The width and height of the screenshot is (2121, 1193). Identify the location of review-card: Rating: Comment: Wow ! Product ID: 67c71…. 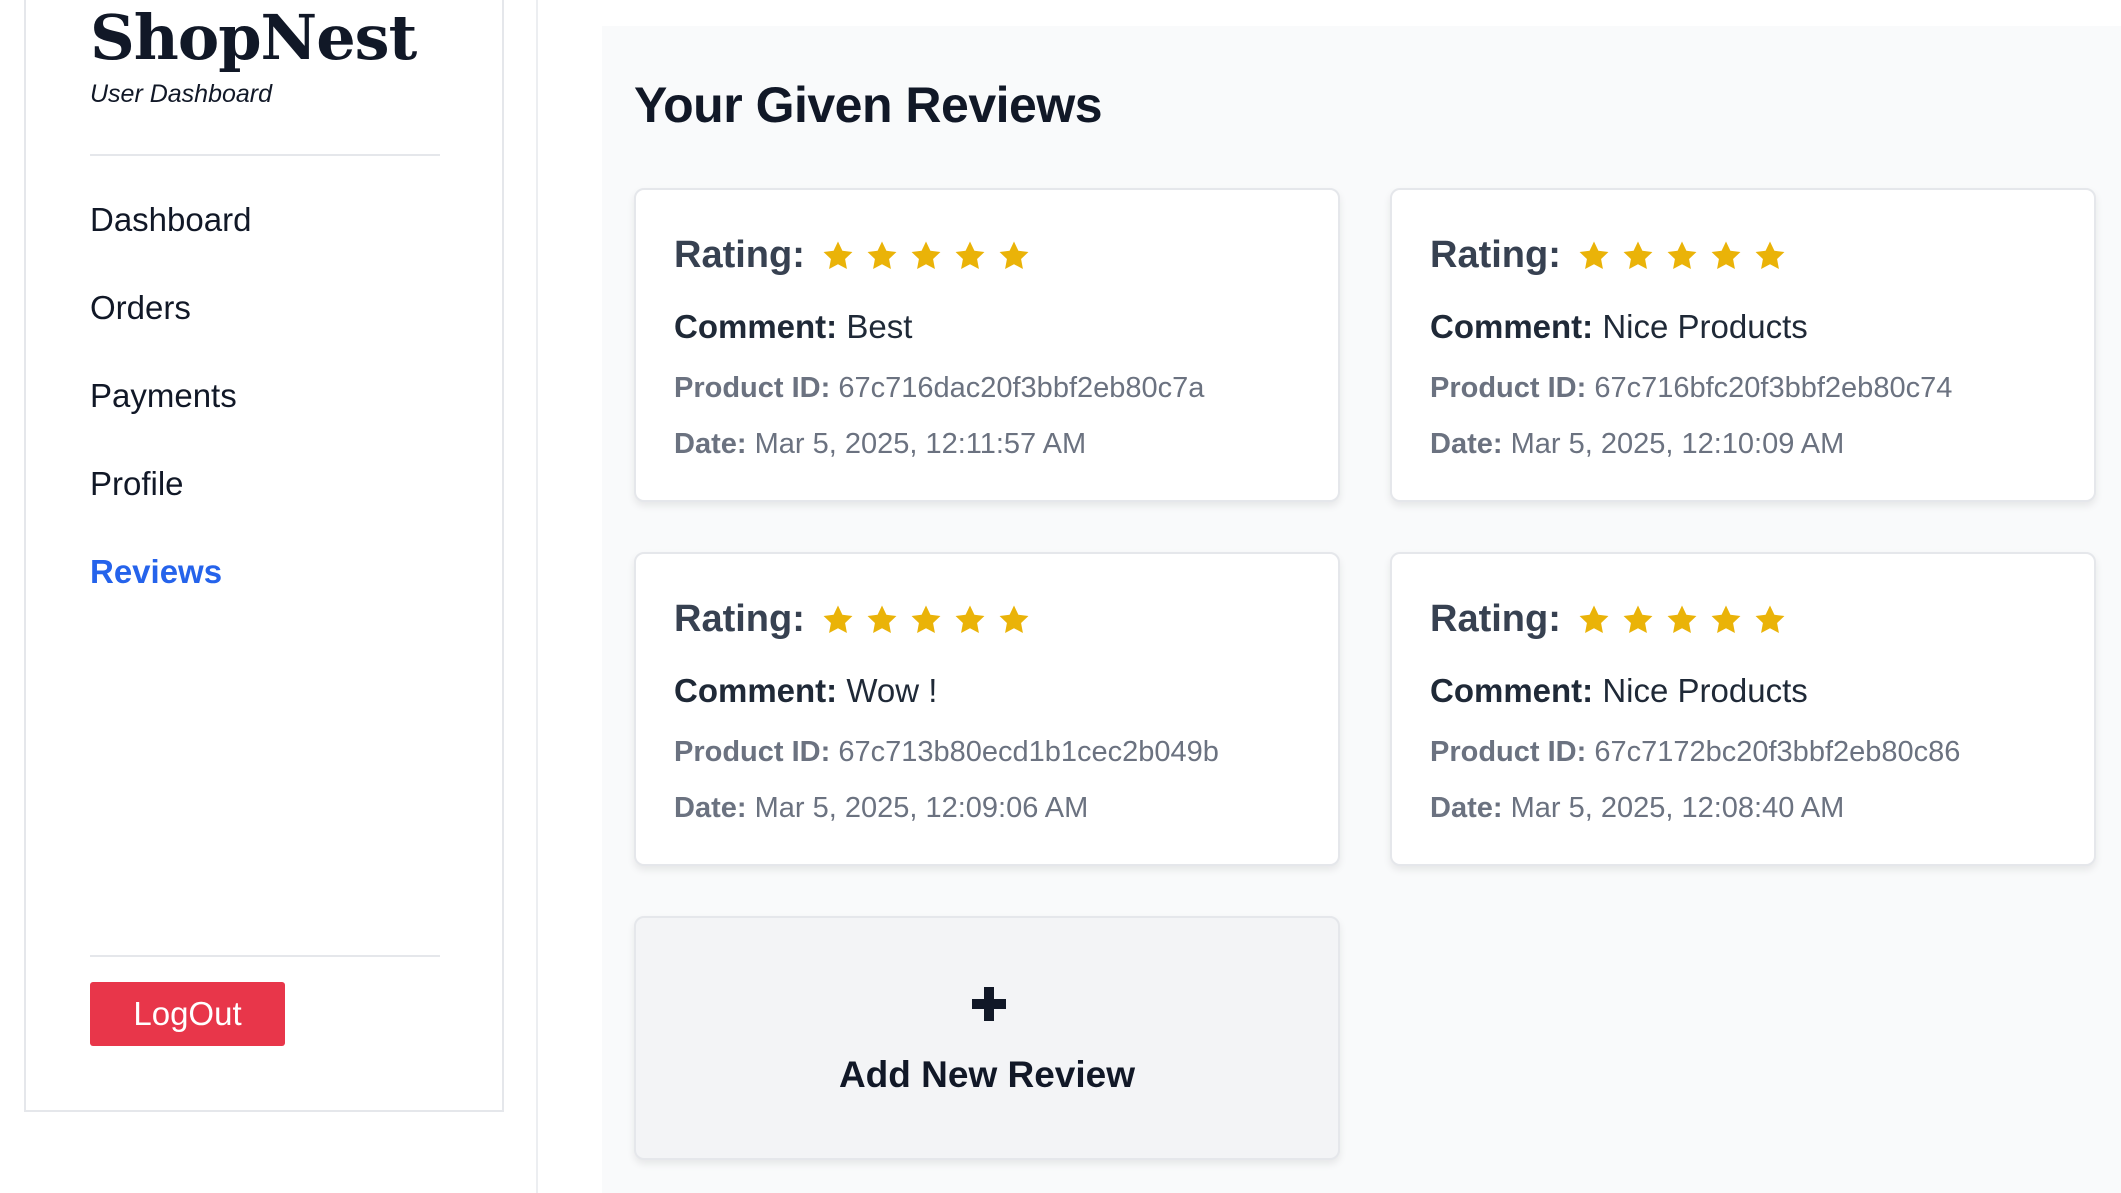
(987, 709).